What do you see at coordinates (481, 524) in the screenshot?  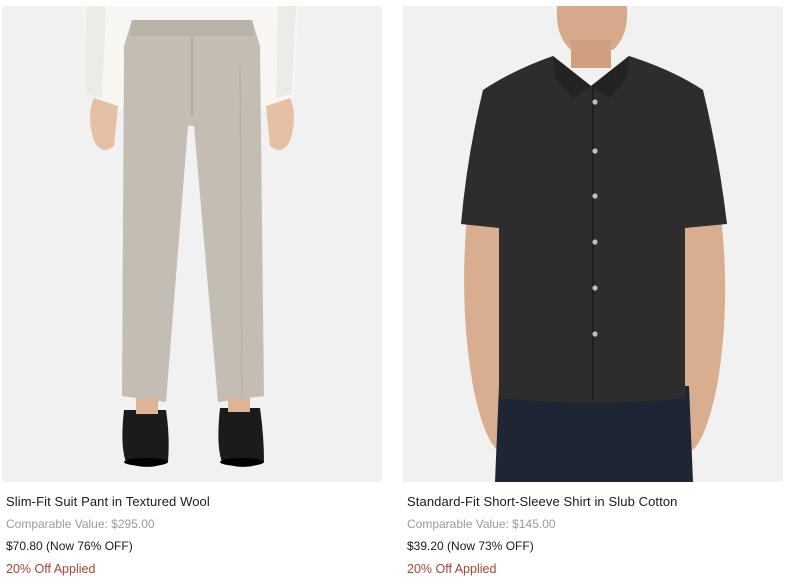 I see `comparable-value: Comparable Value: $145.00` at bounding box center [481, 524].